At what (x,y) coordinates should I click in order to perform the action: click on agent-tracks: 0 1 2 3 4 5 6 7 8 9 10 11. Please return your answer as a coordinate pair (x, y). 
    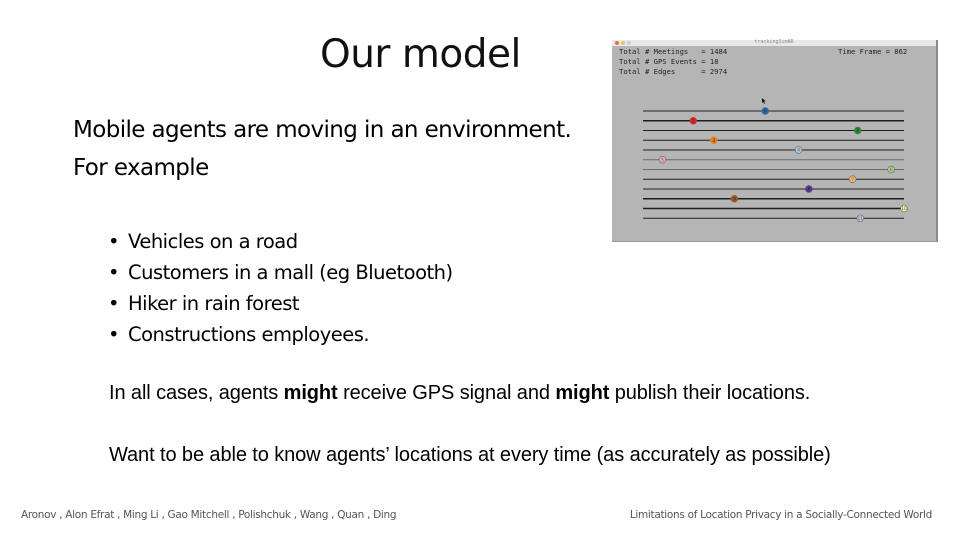
    Looking at the image, I should click on (775, 160).